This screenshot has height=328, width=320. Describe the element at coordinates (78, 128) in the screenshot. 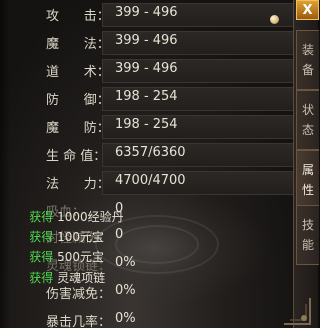

I see `stat-label: 魔 防：` at that location.